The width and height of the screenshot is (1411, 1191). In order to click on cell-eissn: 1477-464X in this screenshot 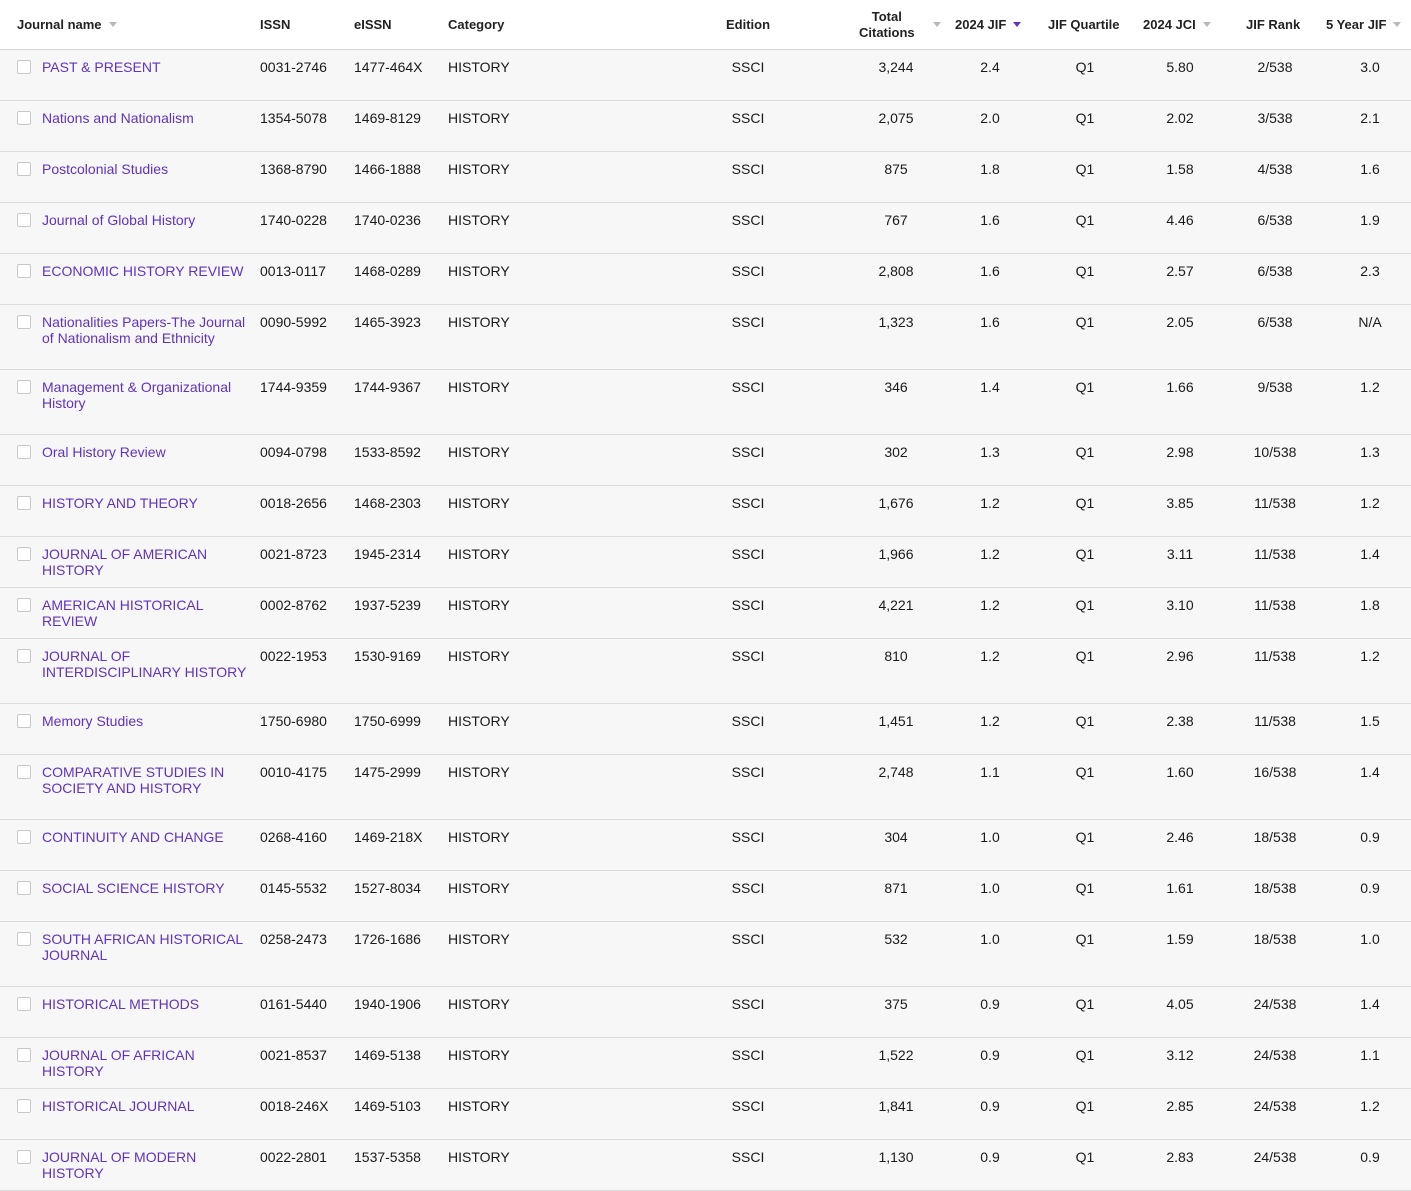, I will do `click(388, 67)`.